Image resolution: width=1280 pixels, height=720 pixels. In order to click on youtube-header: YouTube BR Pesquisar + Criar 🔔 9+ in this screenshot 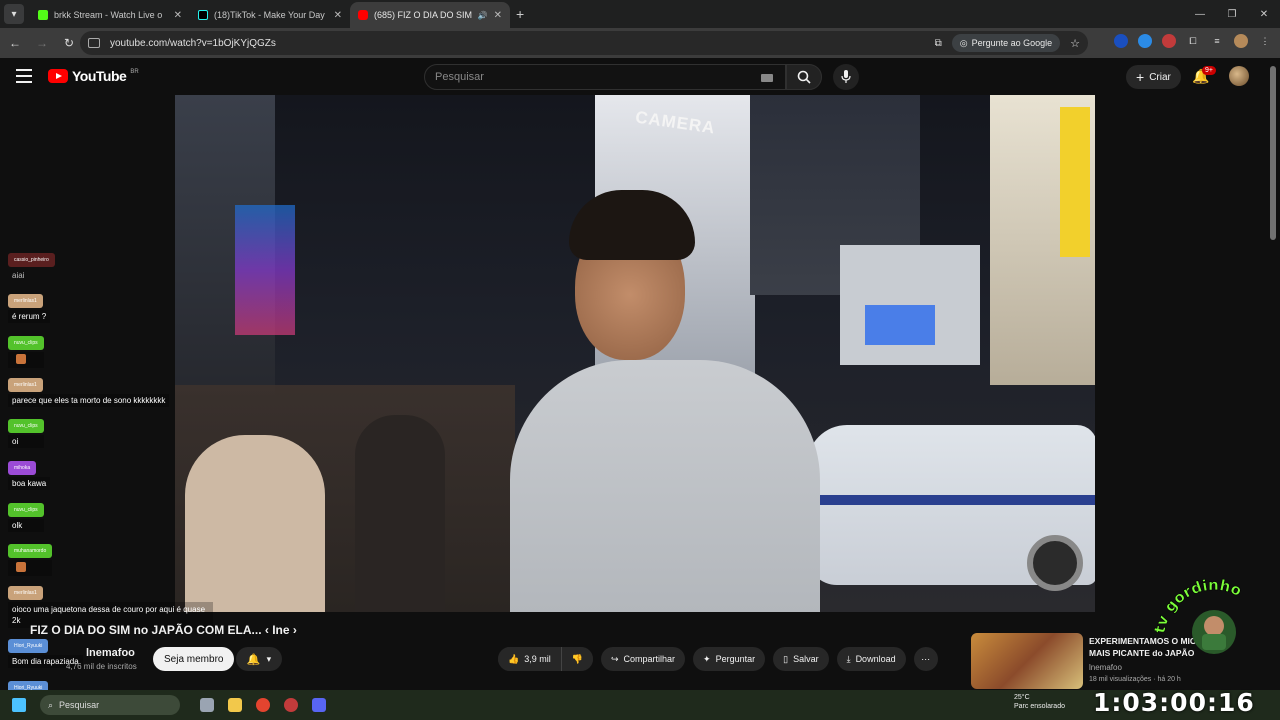, I will do `click(640, 77)`.